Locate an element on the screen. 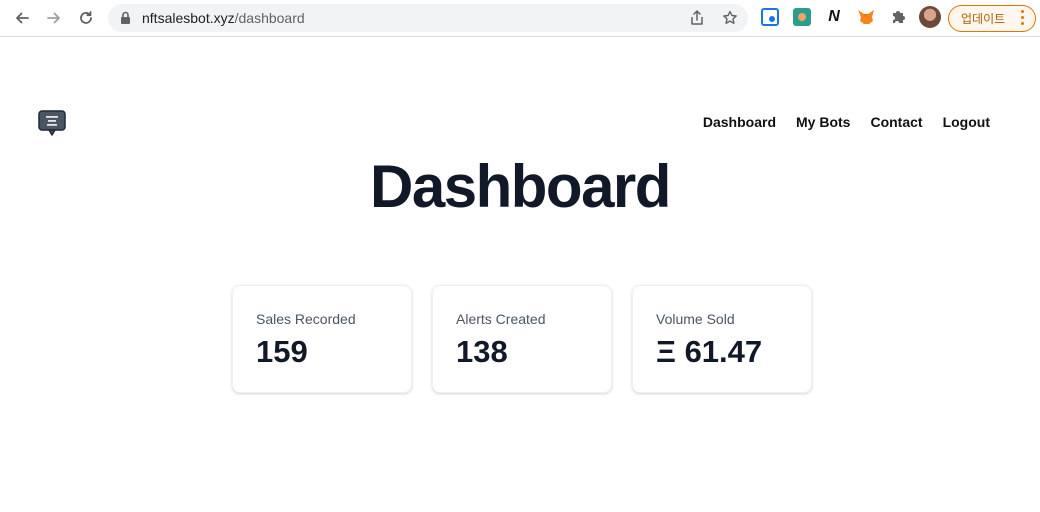  extensions-puzzle-icon is located at coordinates (898, 17).